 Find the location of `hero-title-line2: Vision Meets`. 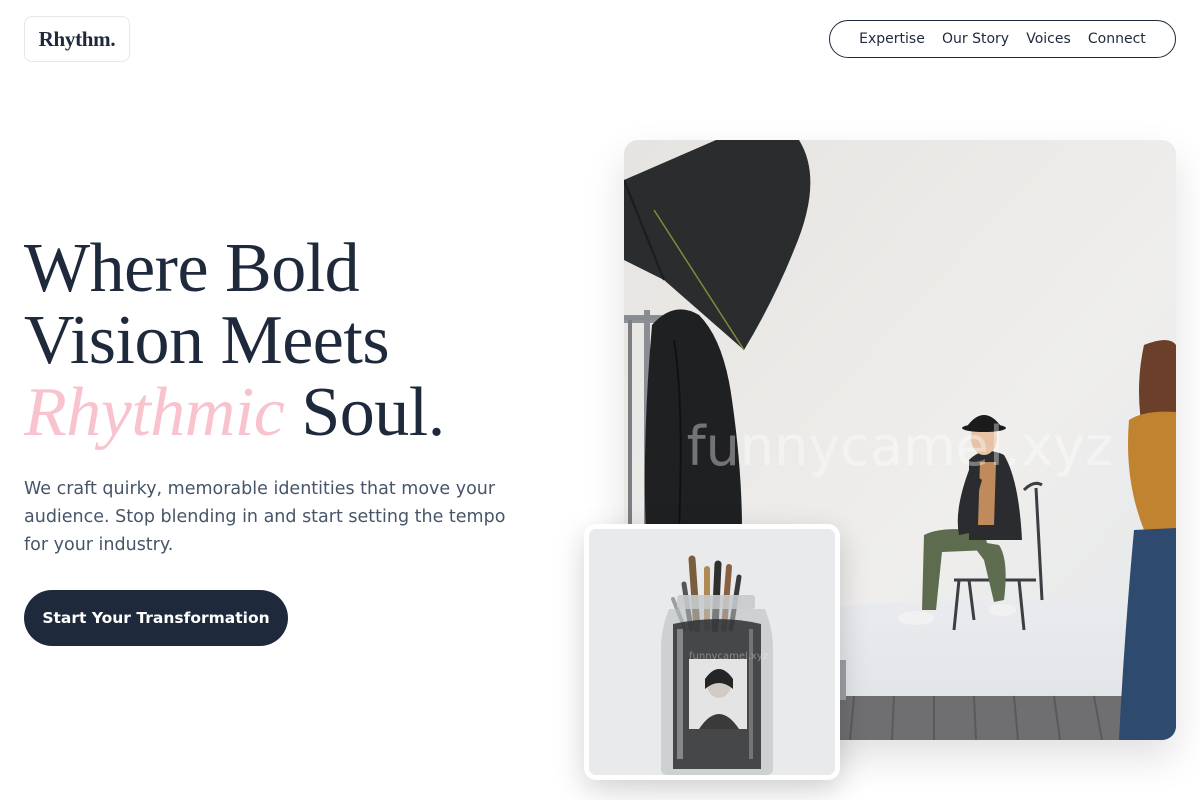

hero-title-line2: Vision Meets is located at coordinates (207, 340).